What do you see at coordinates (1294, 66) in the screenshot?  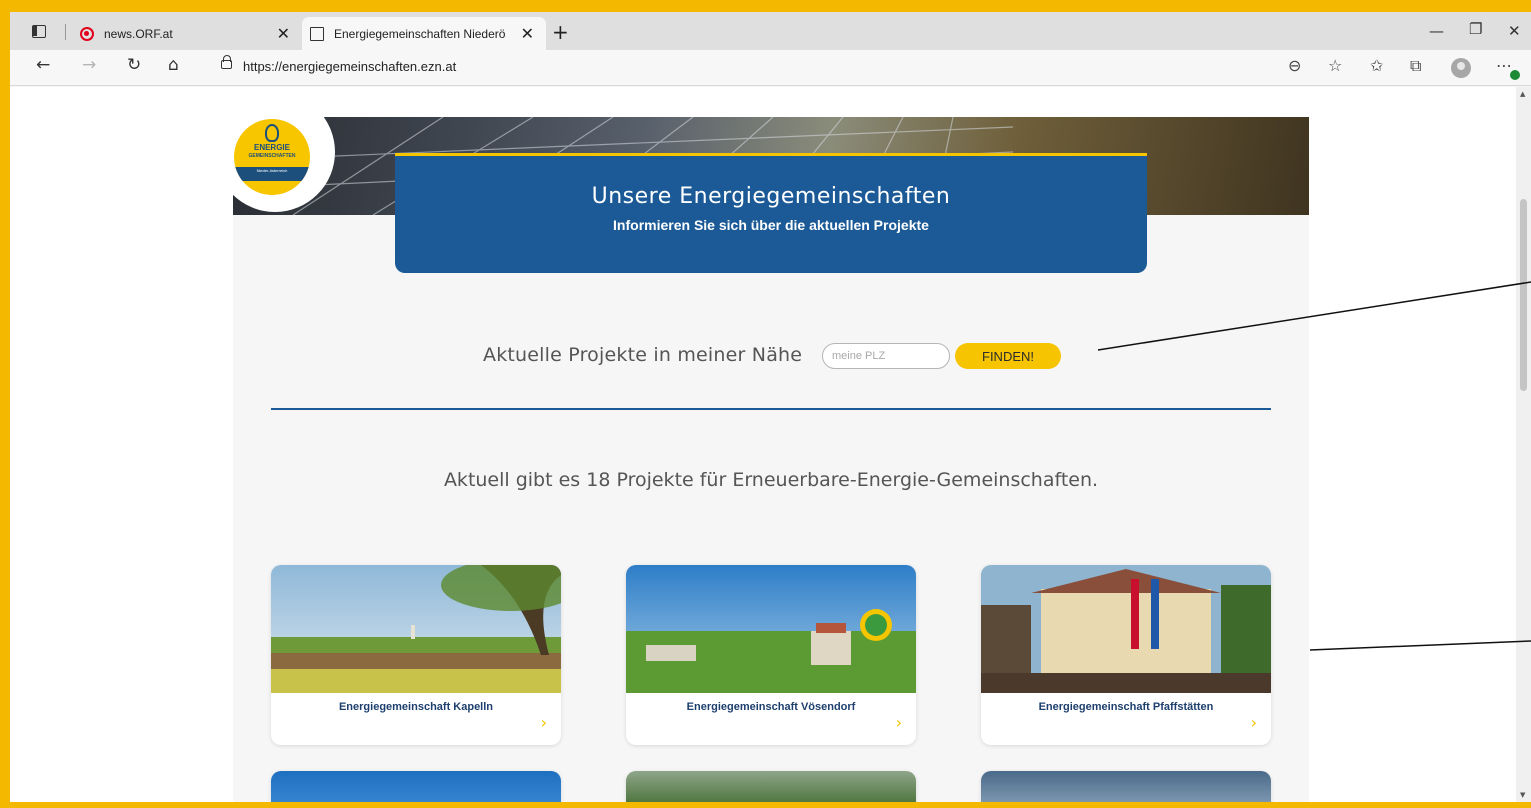 I see `zoom-icon: ⊖` at bounding box center [1294, 66].